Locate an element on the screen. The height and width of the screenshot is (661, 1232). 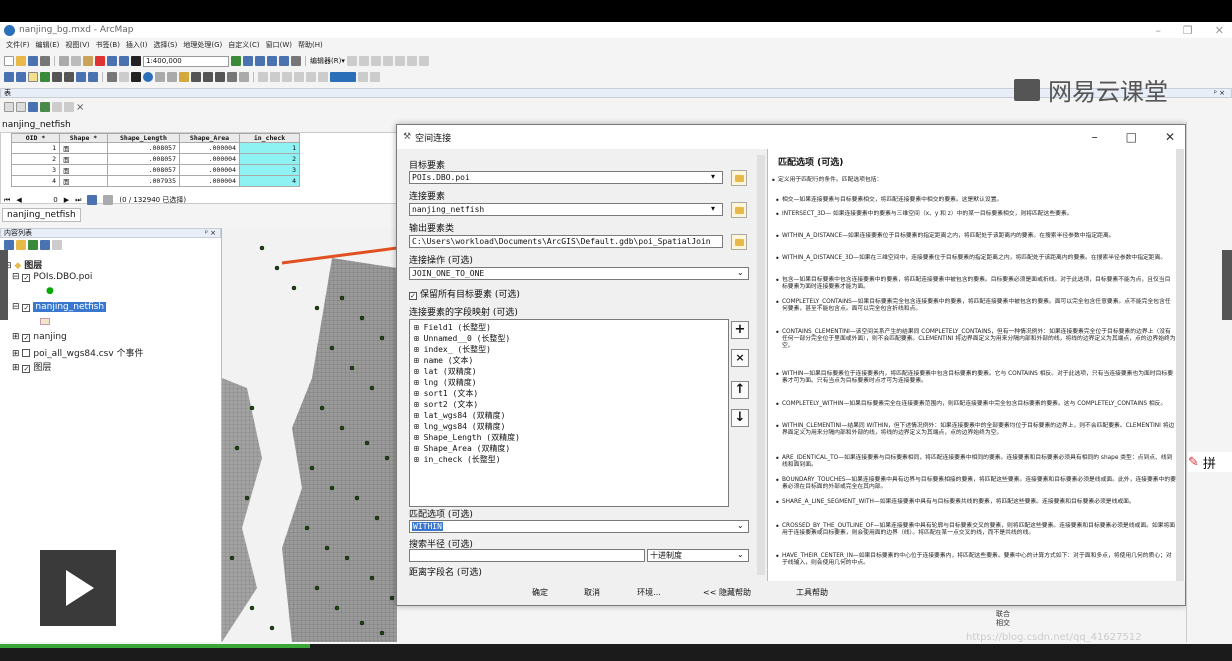
close-table-icon: ᵖ × is located at coordinates (1219, 93).